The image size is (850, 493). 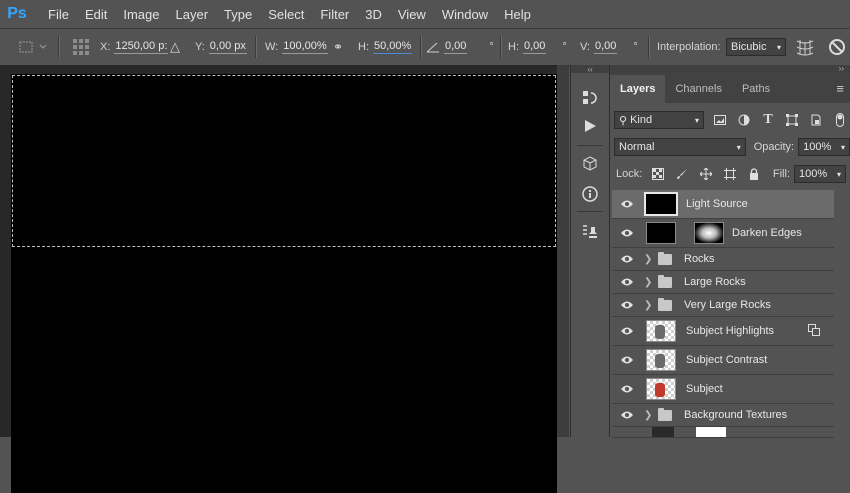 I want to click on menu-image: Image, so click(x=141, y=14).